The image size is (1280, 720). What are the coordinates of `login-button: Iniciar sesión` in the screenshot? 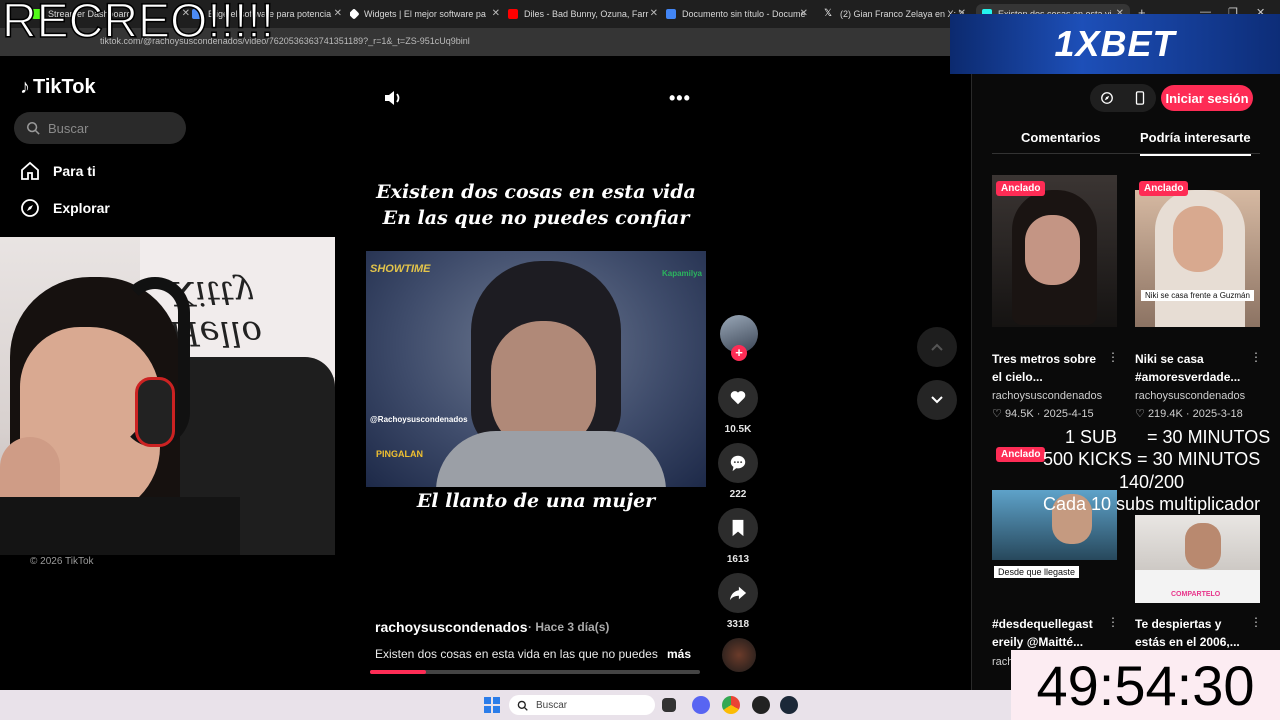 It's located at (1207, 98).